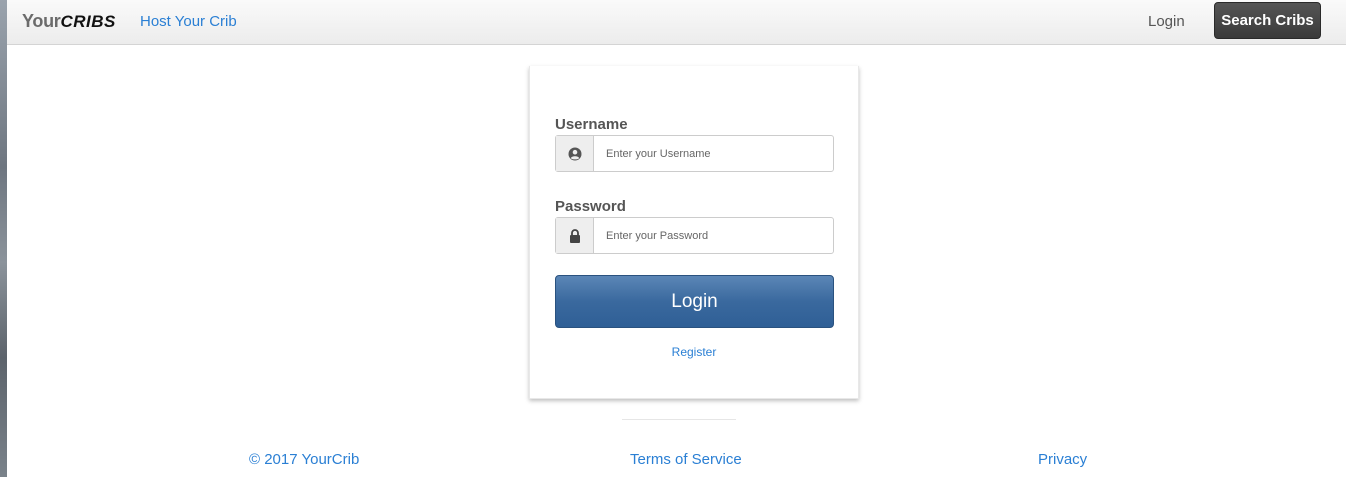 Image resolution: width=1346 pixels, height=477 pixels. Describe the element at coordinates (575, 153) in the screenshot. I see `user-icon` at that location.